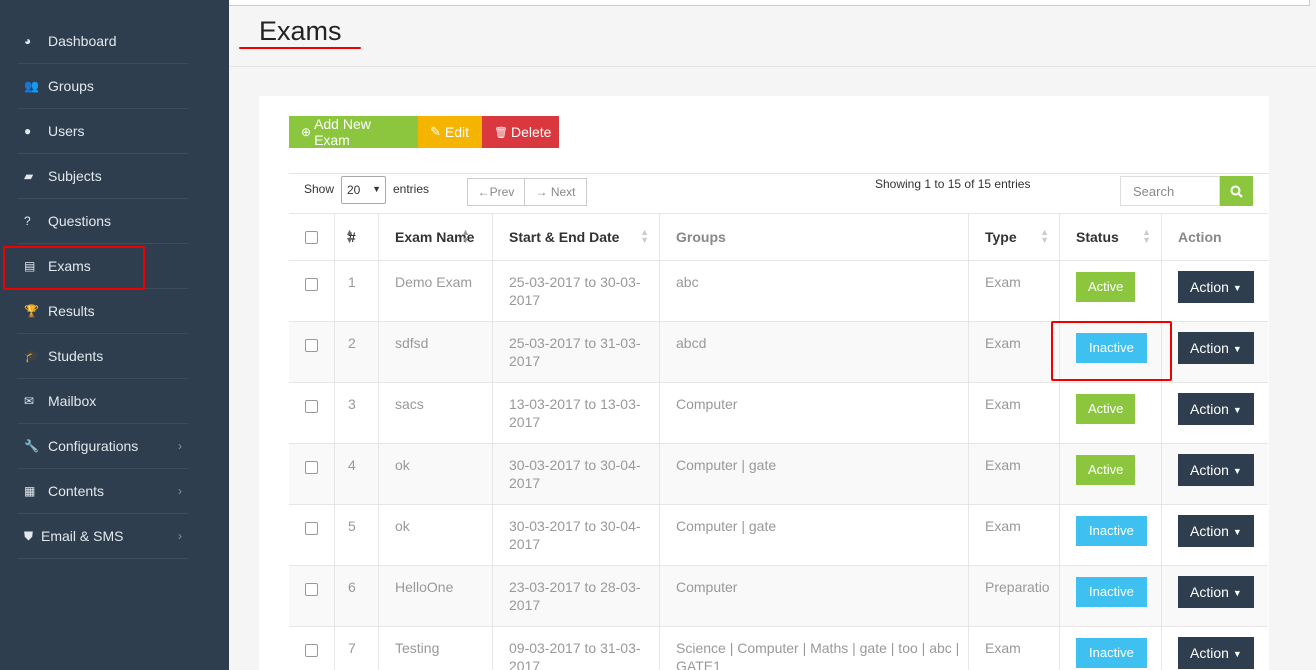 The width and height of the screenshot is (1316, 670). Describe the element at coordinates (103, 356) in the screenshot. I see `sidebar-item-students: 🎓 Students` at that location.